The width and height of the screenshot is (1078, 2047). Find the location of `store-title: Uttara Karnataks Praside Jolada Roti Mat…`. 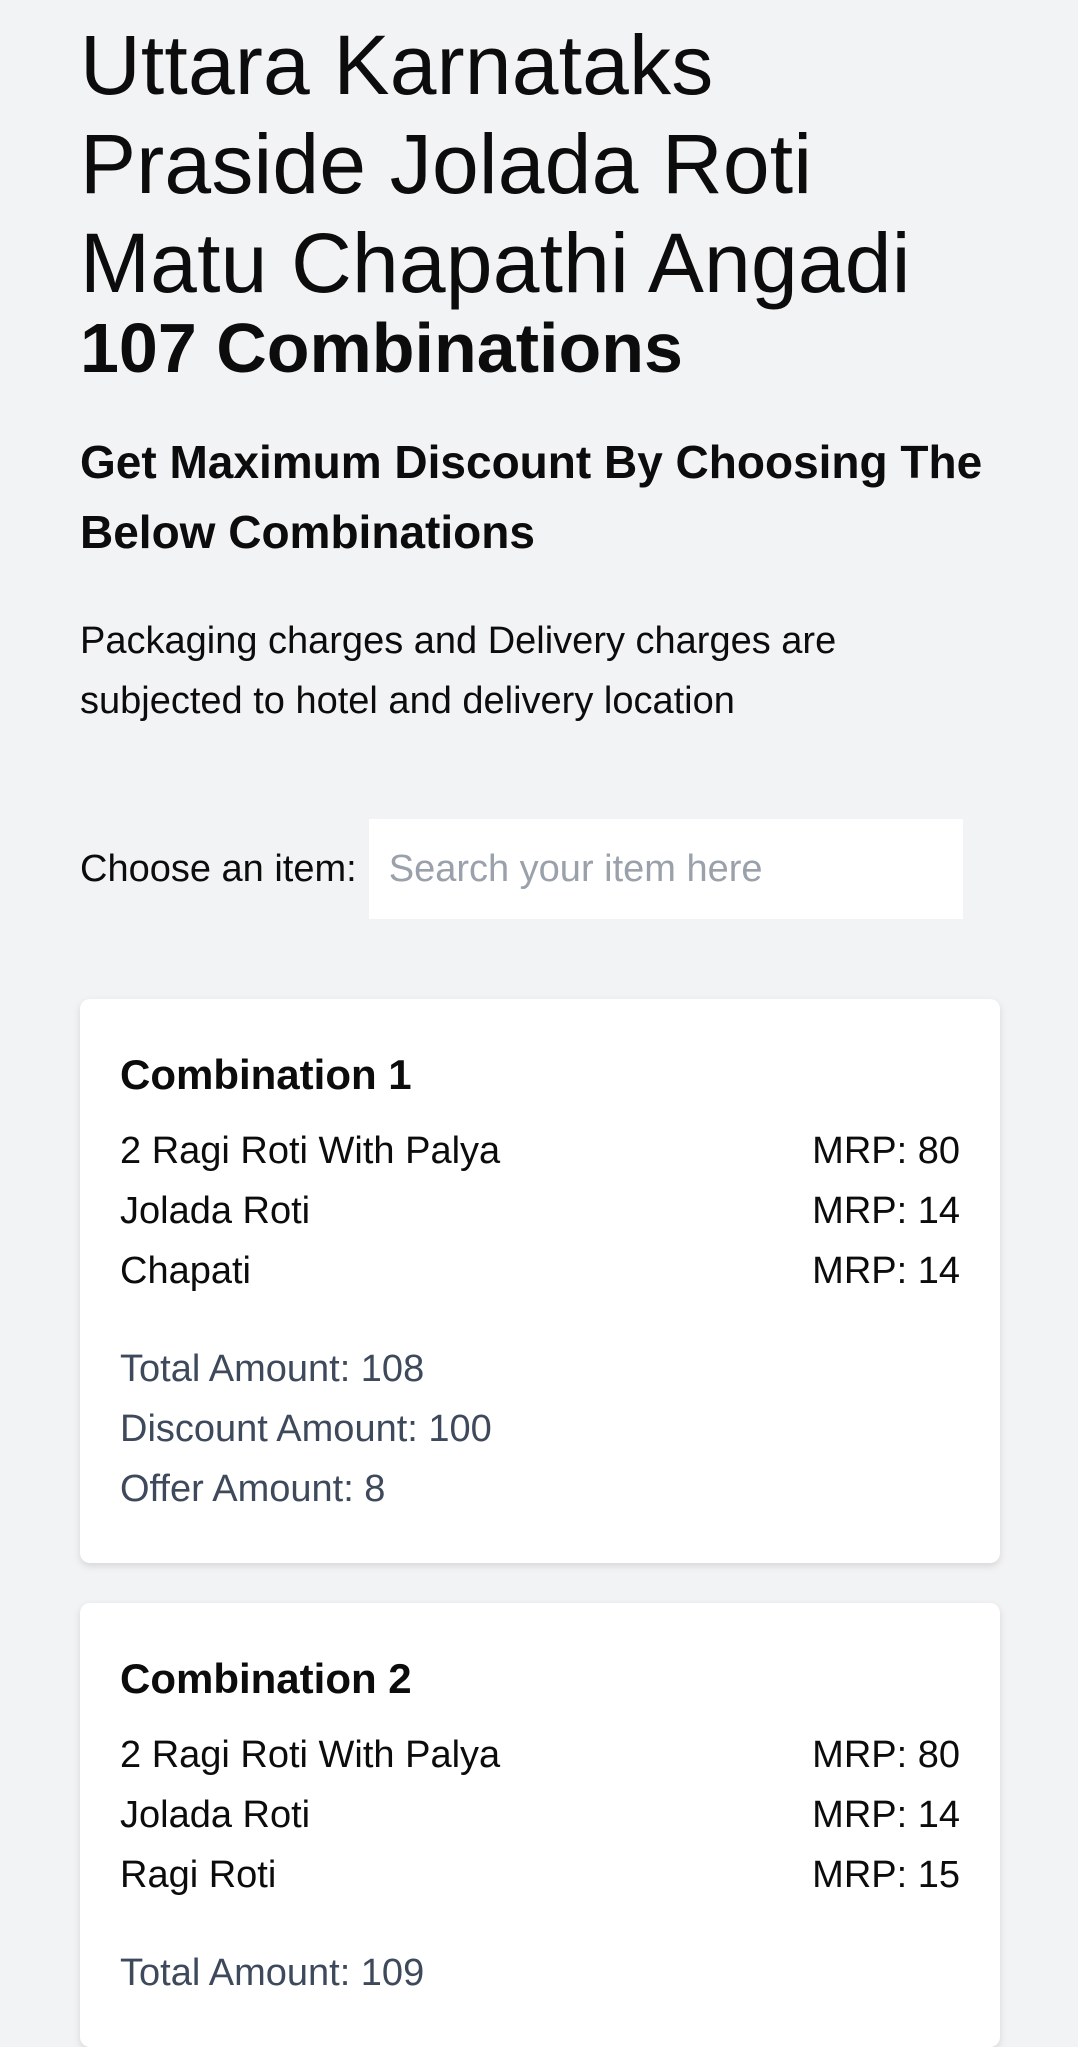

store-title: Uttara Karnataks Praside Jolada Roti Mat… is located at coordinates (495, 164).